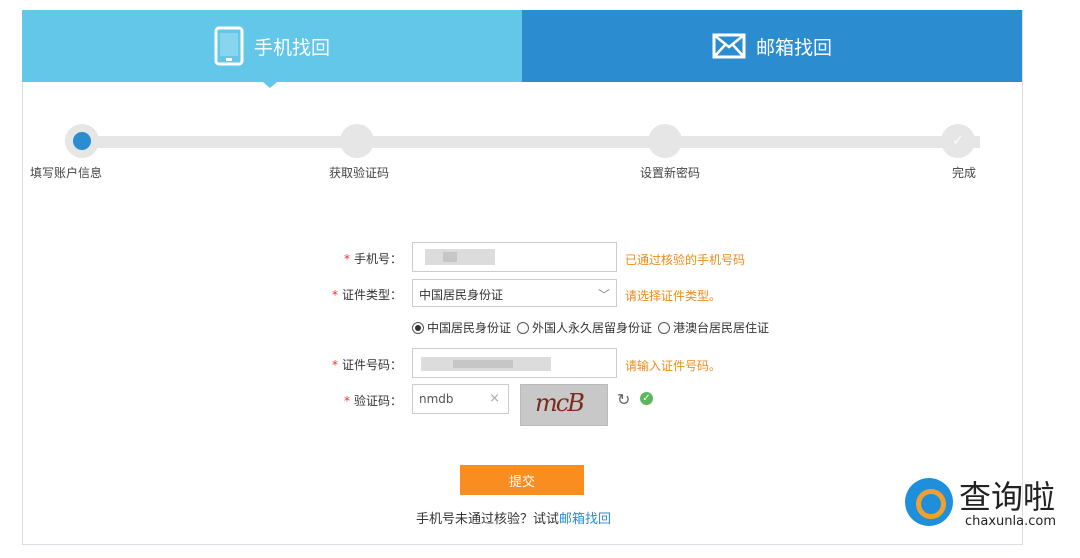 Image resolution: width=1080 pixels, height=558 pixels. What do you see at coordinates (366, 365) in the screenshot?
I see `id-number-label: * 证件号码：` at bounding box center [366, 365].